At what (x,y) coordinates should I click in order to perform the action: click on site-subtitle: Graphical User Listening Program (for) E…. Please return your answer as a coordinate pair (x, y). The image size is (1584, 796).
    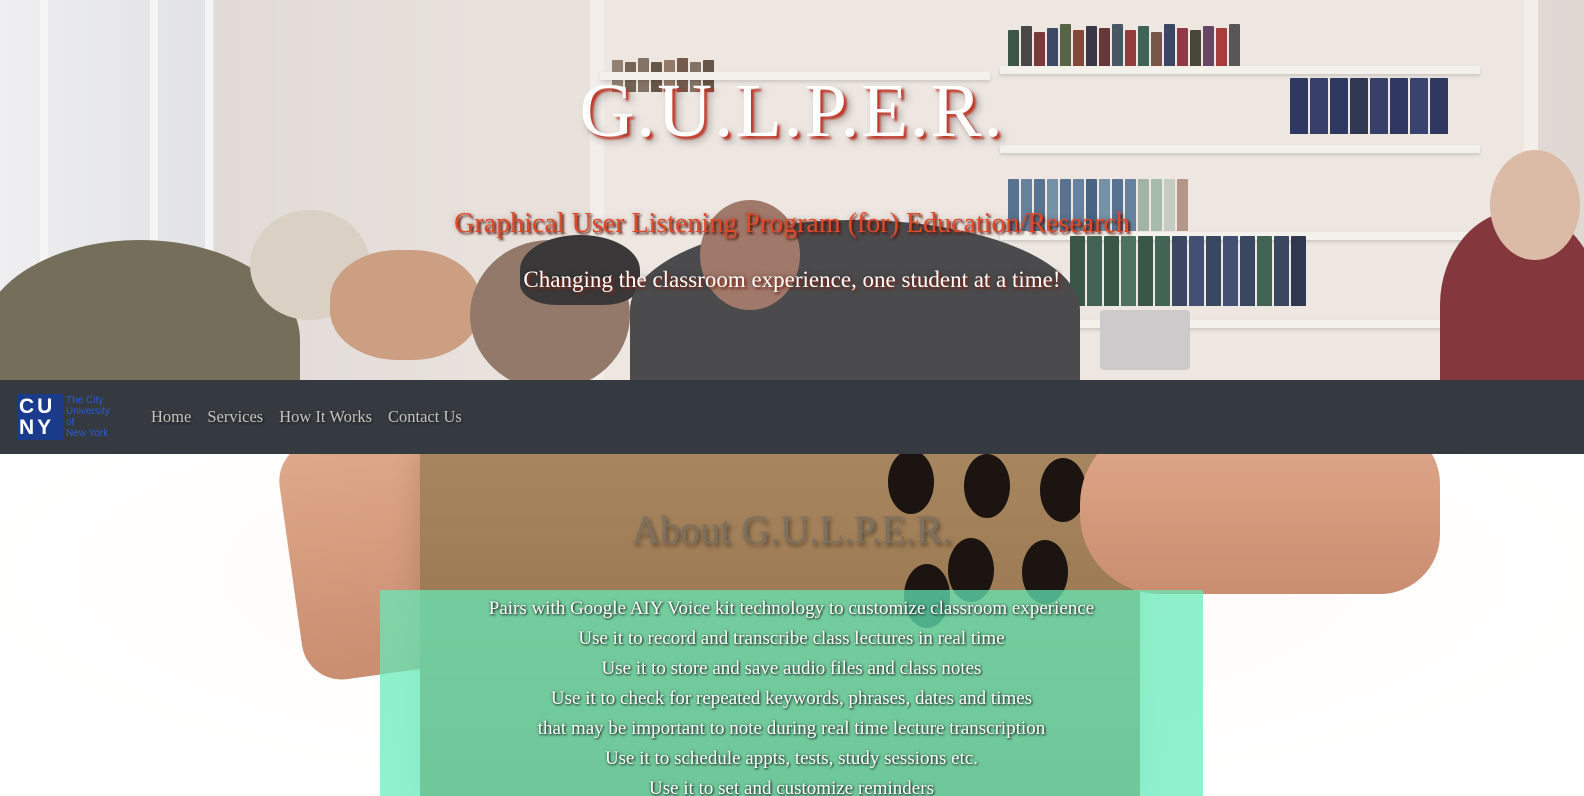
    Looking at the image, I should click on (792, 223).